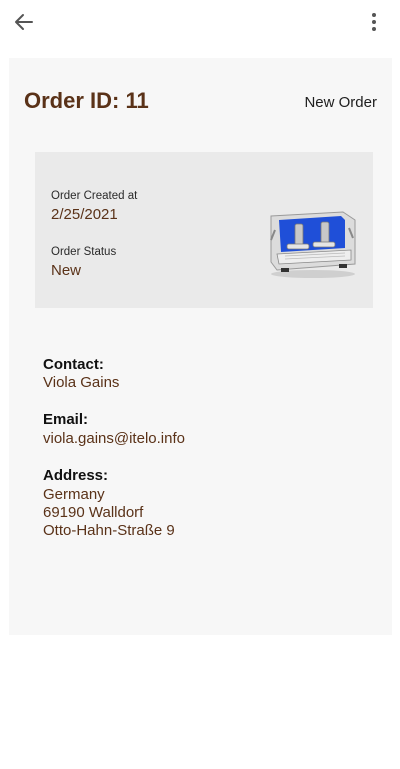  Describe the element at coordinates (114, 439) in the screenshot. I see `email-value: viola.gains@itelo.info` at that location.